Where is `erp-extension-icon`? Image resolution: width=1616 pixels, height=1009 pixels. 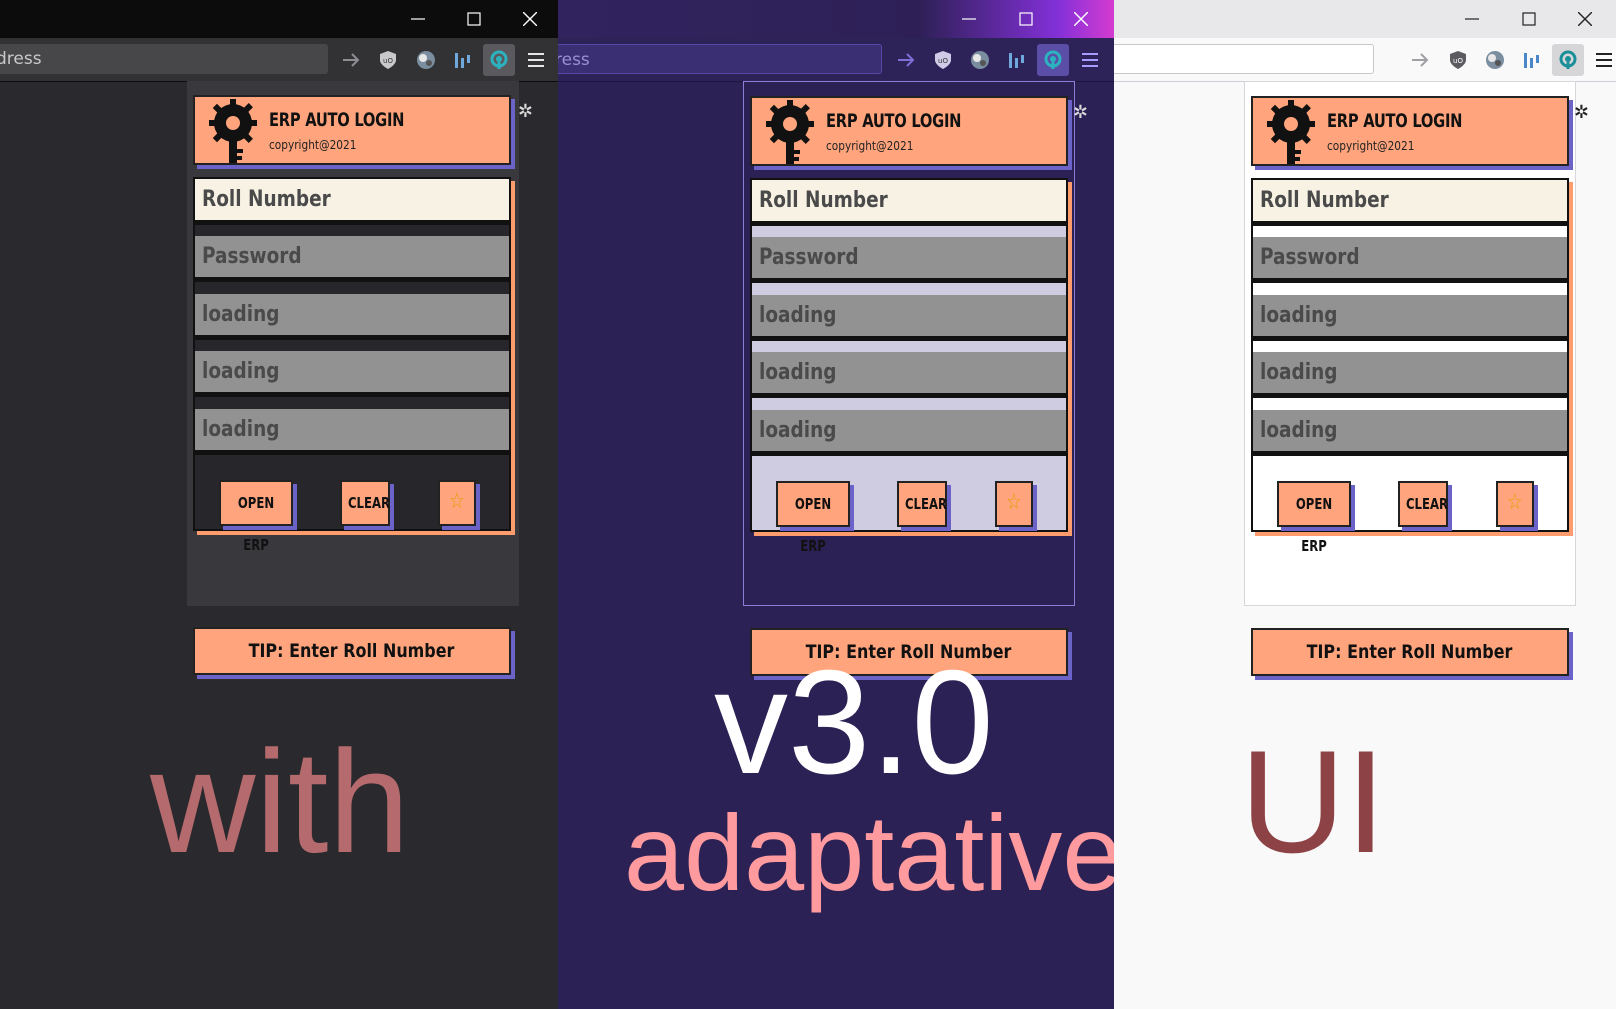 erp-extension-icon is located at coordinates (1053, 59).